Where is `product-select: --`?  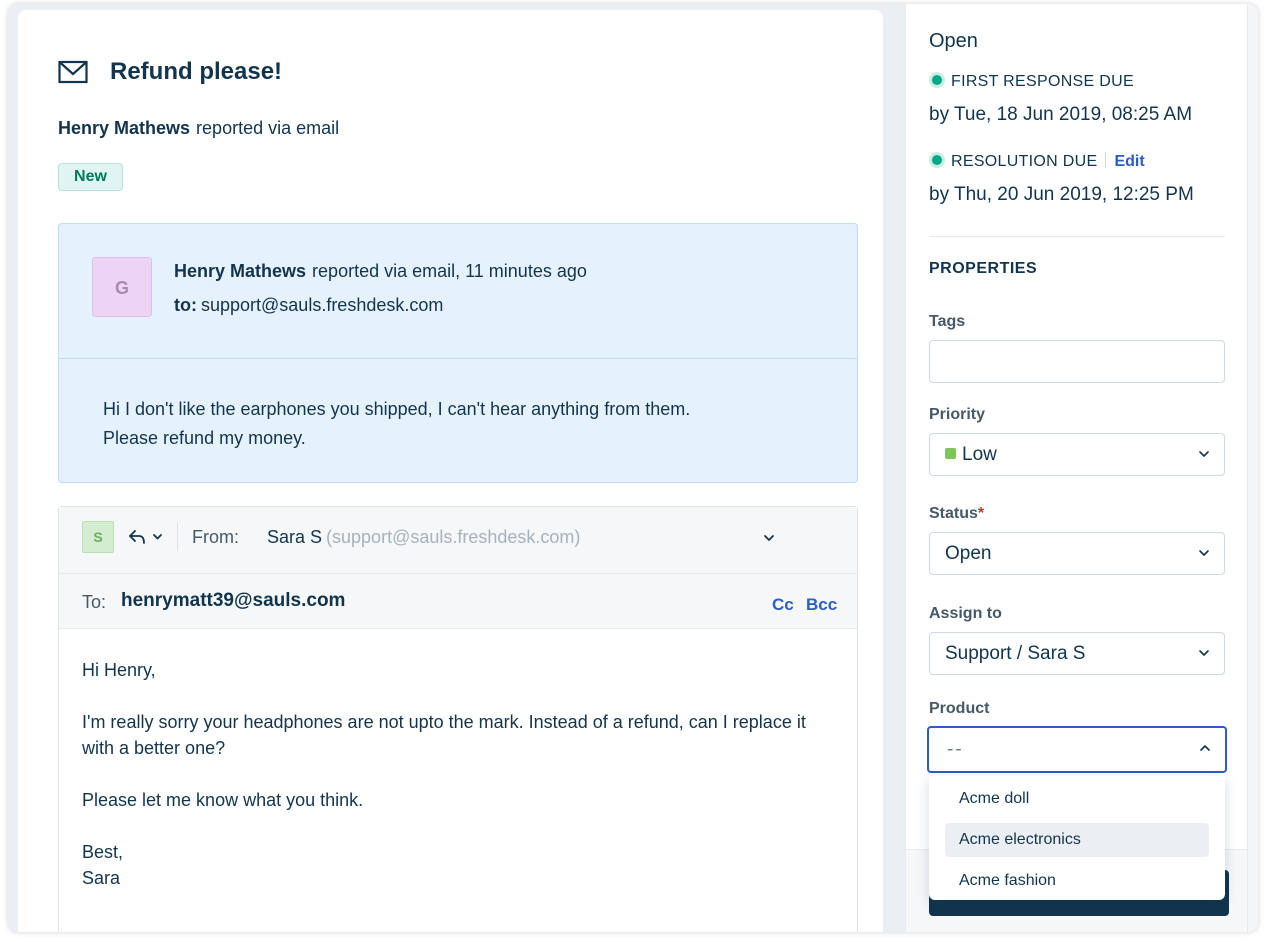
product-select: -- is located at coordinates (1077, 749).